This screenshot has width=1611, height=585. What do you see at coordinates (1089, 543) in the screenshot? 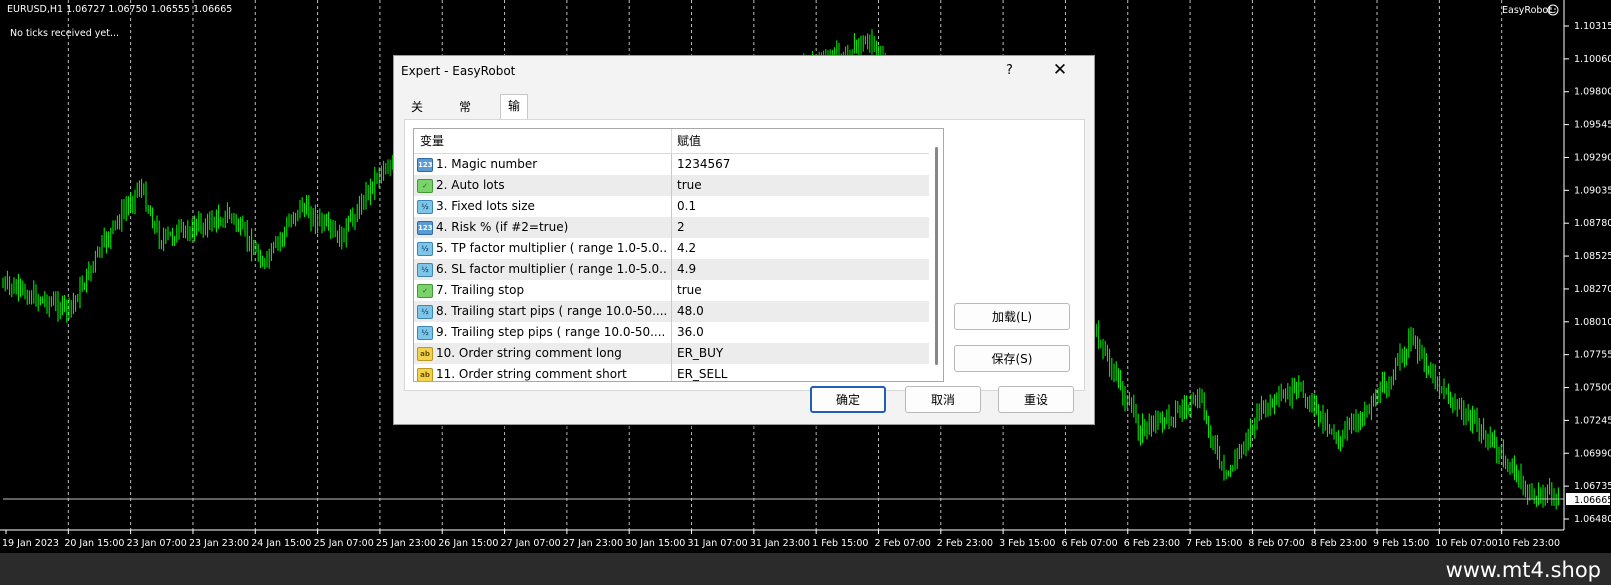
I see `time-tick-label: 6 Feb 07:00` at bounding box center [1089, 543].